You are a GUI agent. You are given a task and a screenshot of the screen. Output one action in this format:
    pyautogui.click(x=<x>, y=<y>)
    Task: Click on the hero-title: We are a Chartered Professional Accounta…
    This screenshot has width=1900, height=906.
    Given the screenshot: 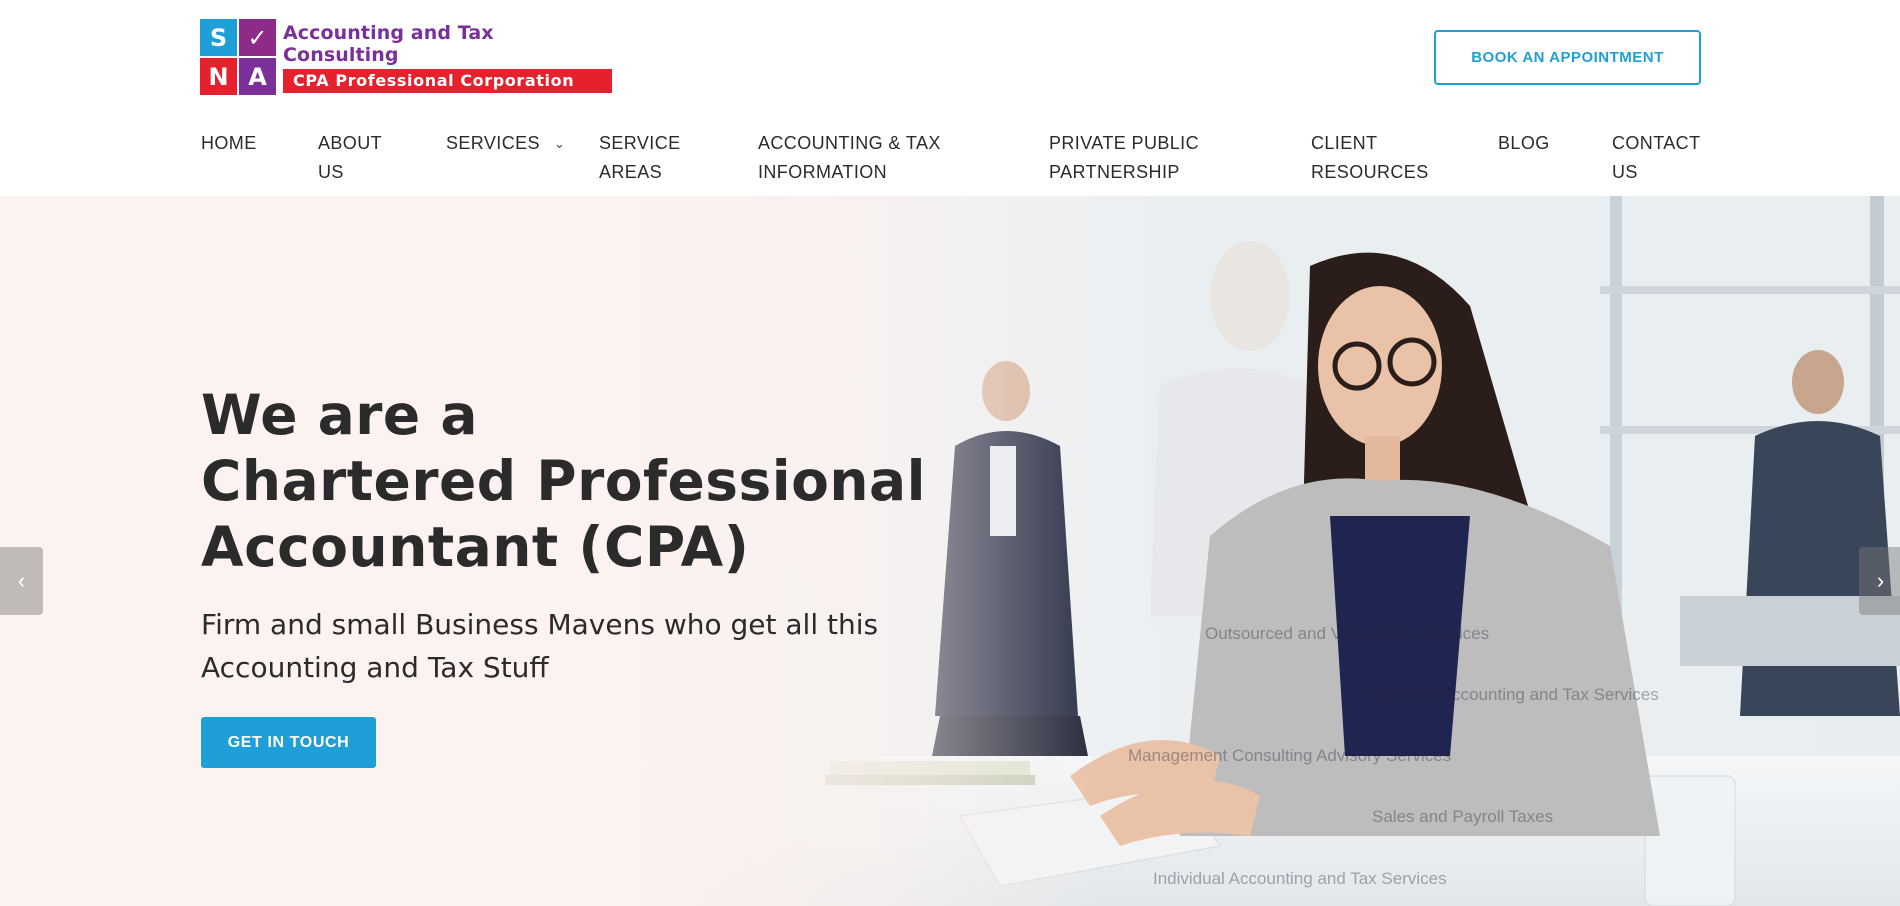 What is the action you would take?
    pyautogui.click(x=581, y=481)
    